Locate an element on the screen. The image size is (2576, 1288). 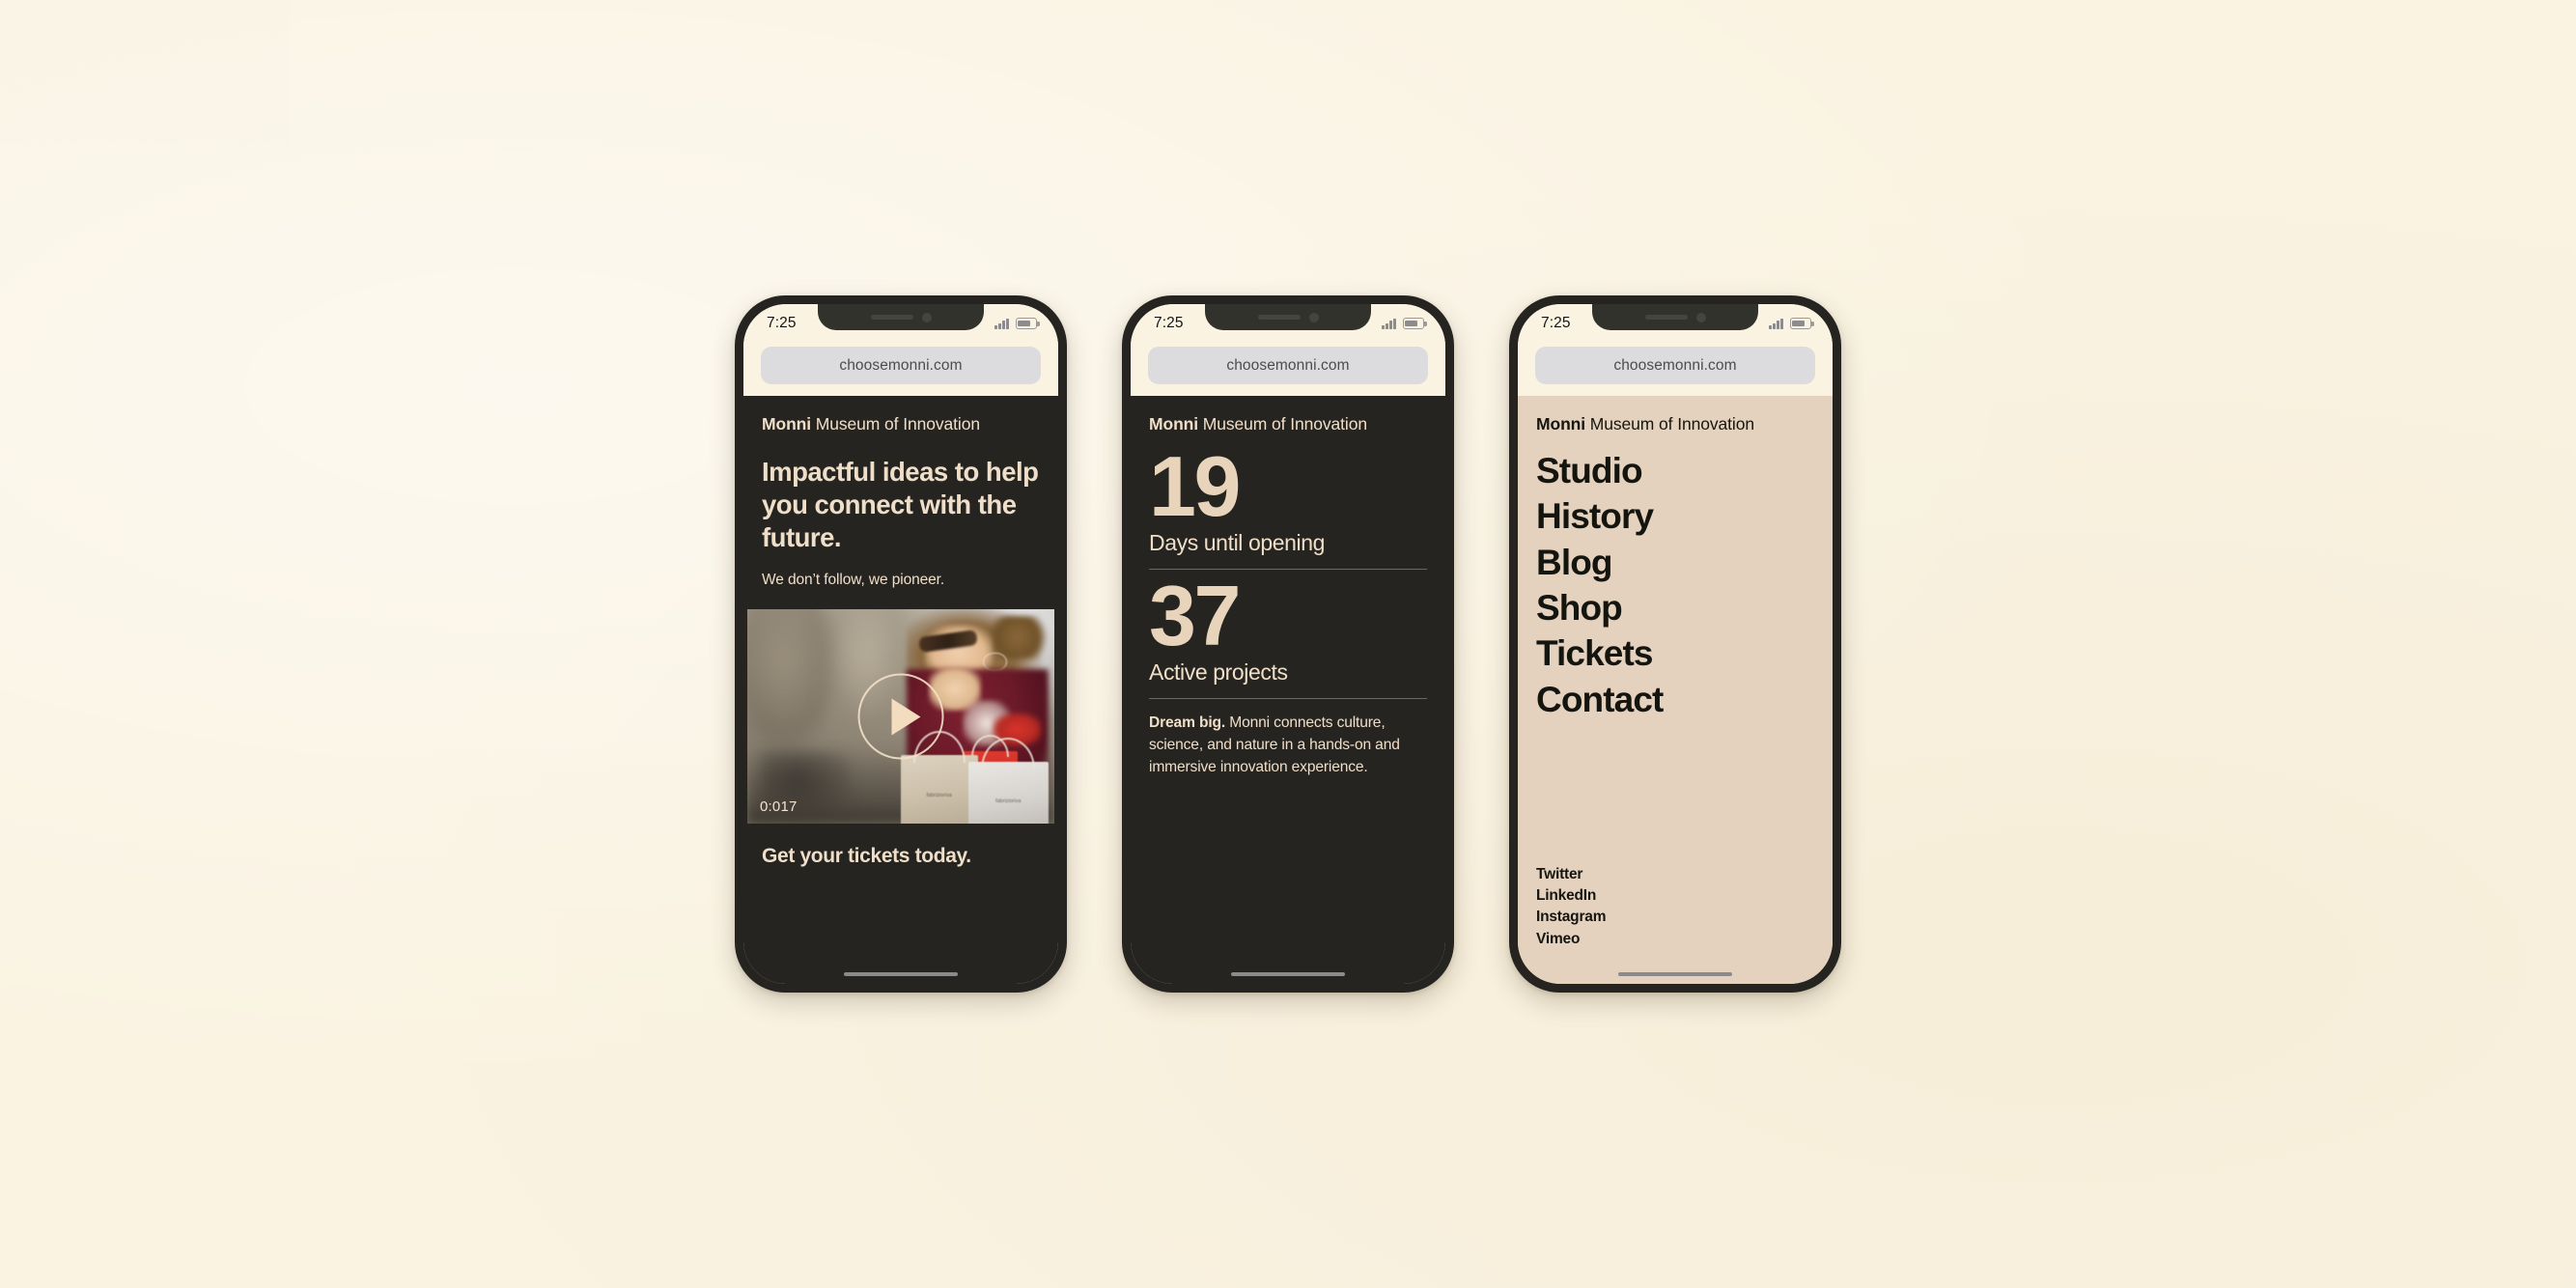
social-links: Twitter LinkedIn Instagram Vimeo is located at coordinates (1676, 907).